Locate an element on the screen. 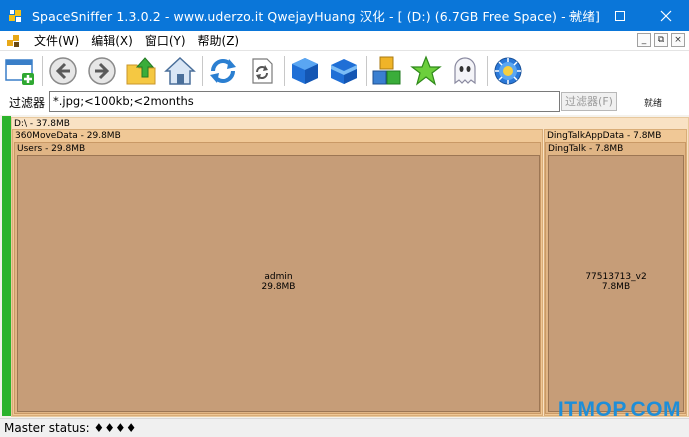 The height and width of the screenshot is (437, 689). star-icon is located at coordinates (426, 70).